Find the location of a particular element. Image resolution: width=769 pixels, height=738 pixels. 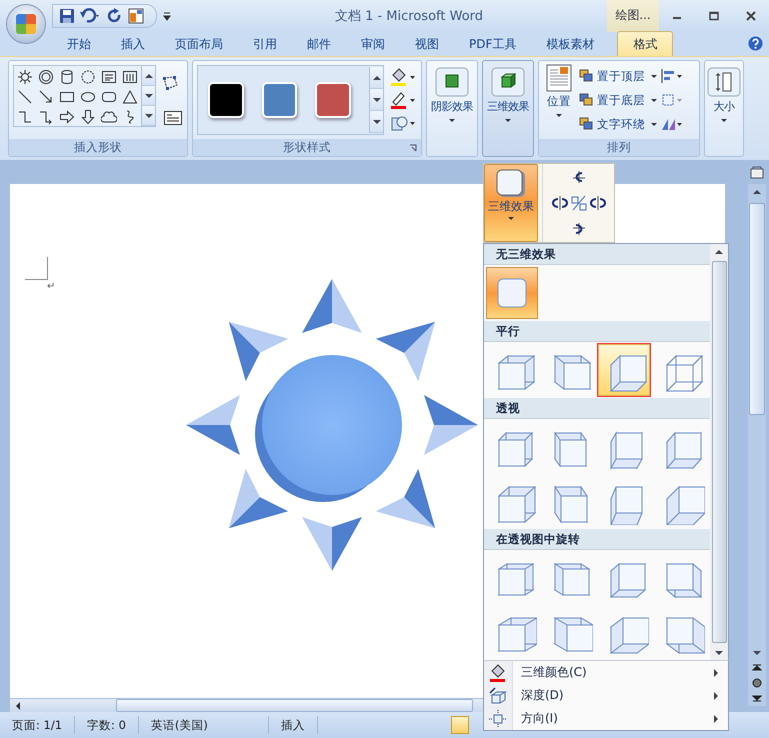

ribbon-tab: 视图 is located at coordinates (427, 44).